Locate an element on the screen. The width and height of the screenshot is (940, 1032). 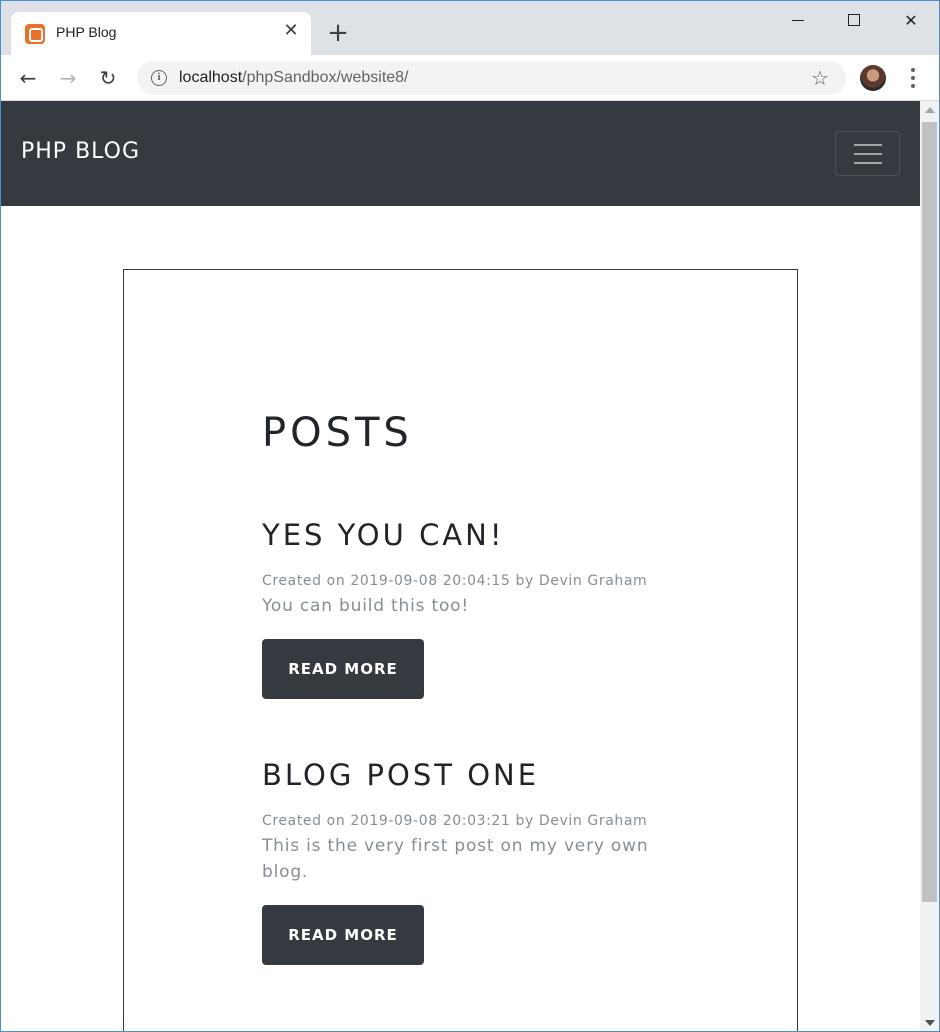
maximize-button is located at coordinates (854, 21).